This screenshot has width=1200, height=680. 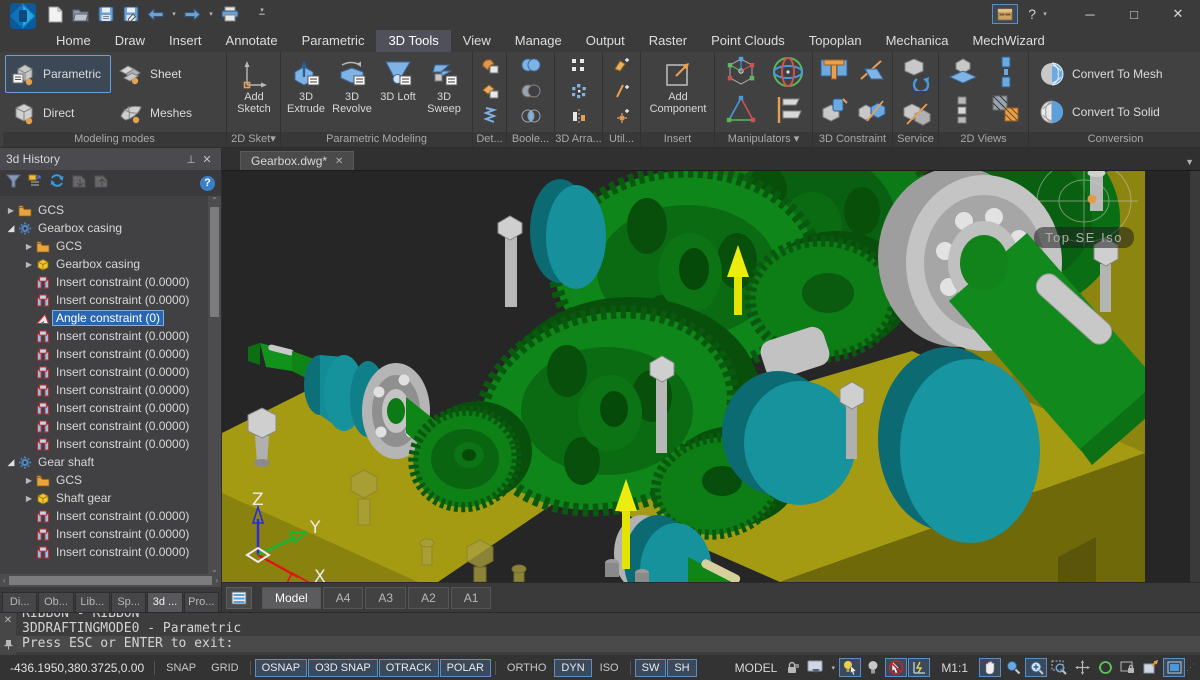 I want to click on meshes-mode-button: Meshes, so click(x=165, y=113).